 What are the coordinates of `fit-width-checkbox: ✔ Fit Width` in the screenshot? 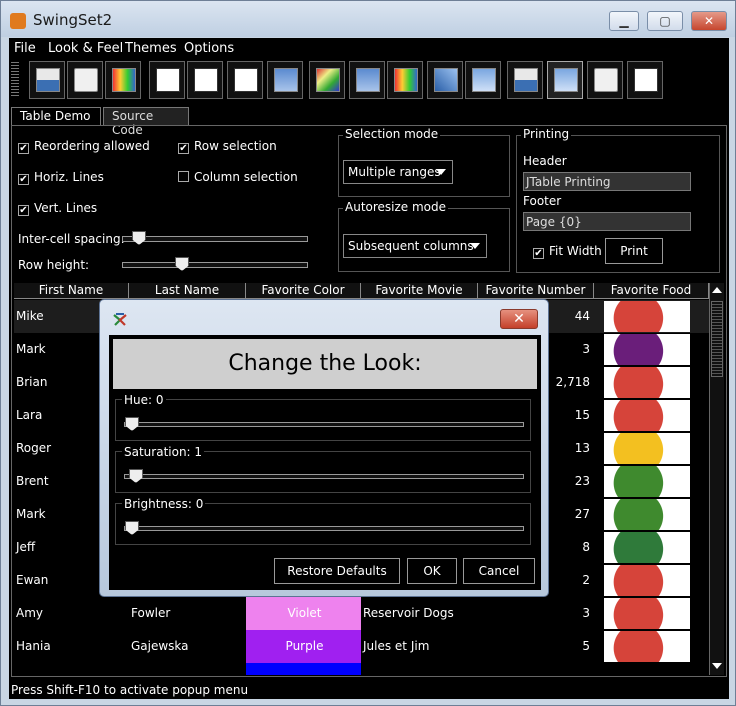 It's located at (567, 251).